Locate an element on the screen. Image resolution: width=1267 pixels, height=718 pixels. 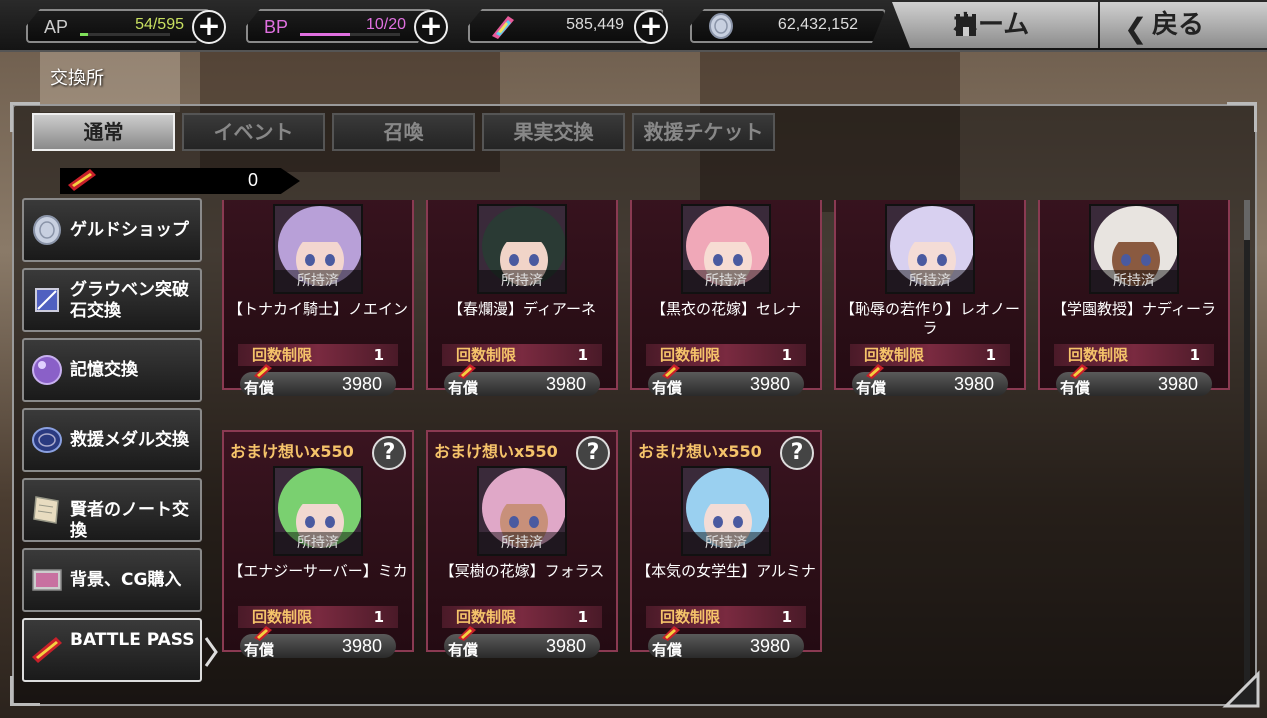
sidebar-item-glauben-stone-exchange: グラウベン突破石交換 is located at coordinates (112, 300).